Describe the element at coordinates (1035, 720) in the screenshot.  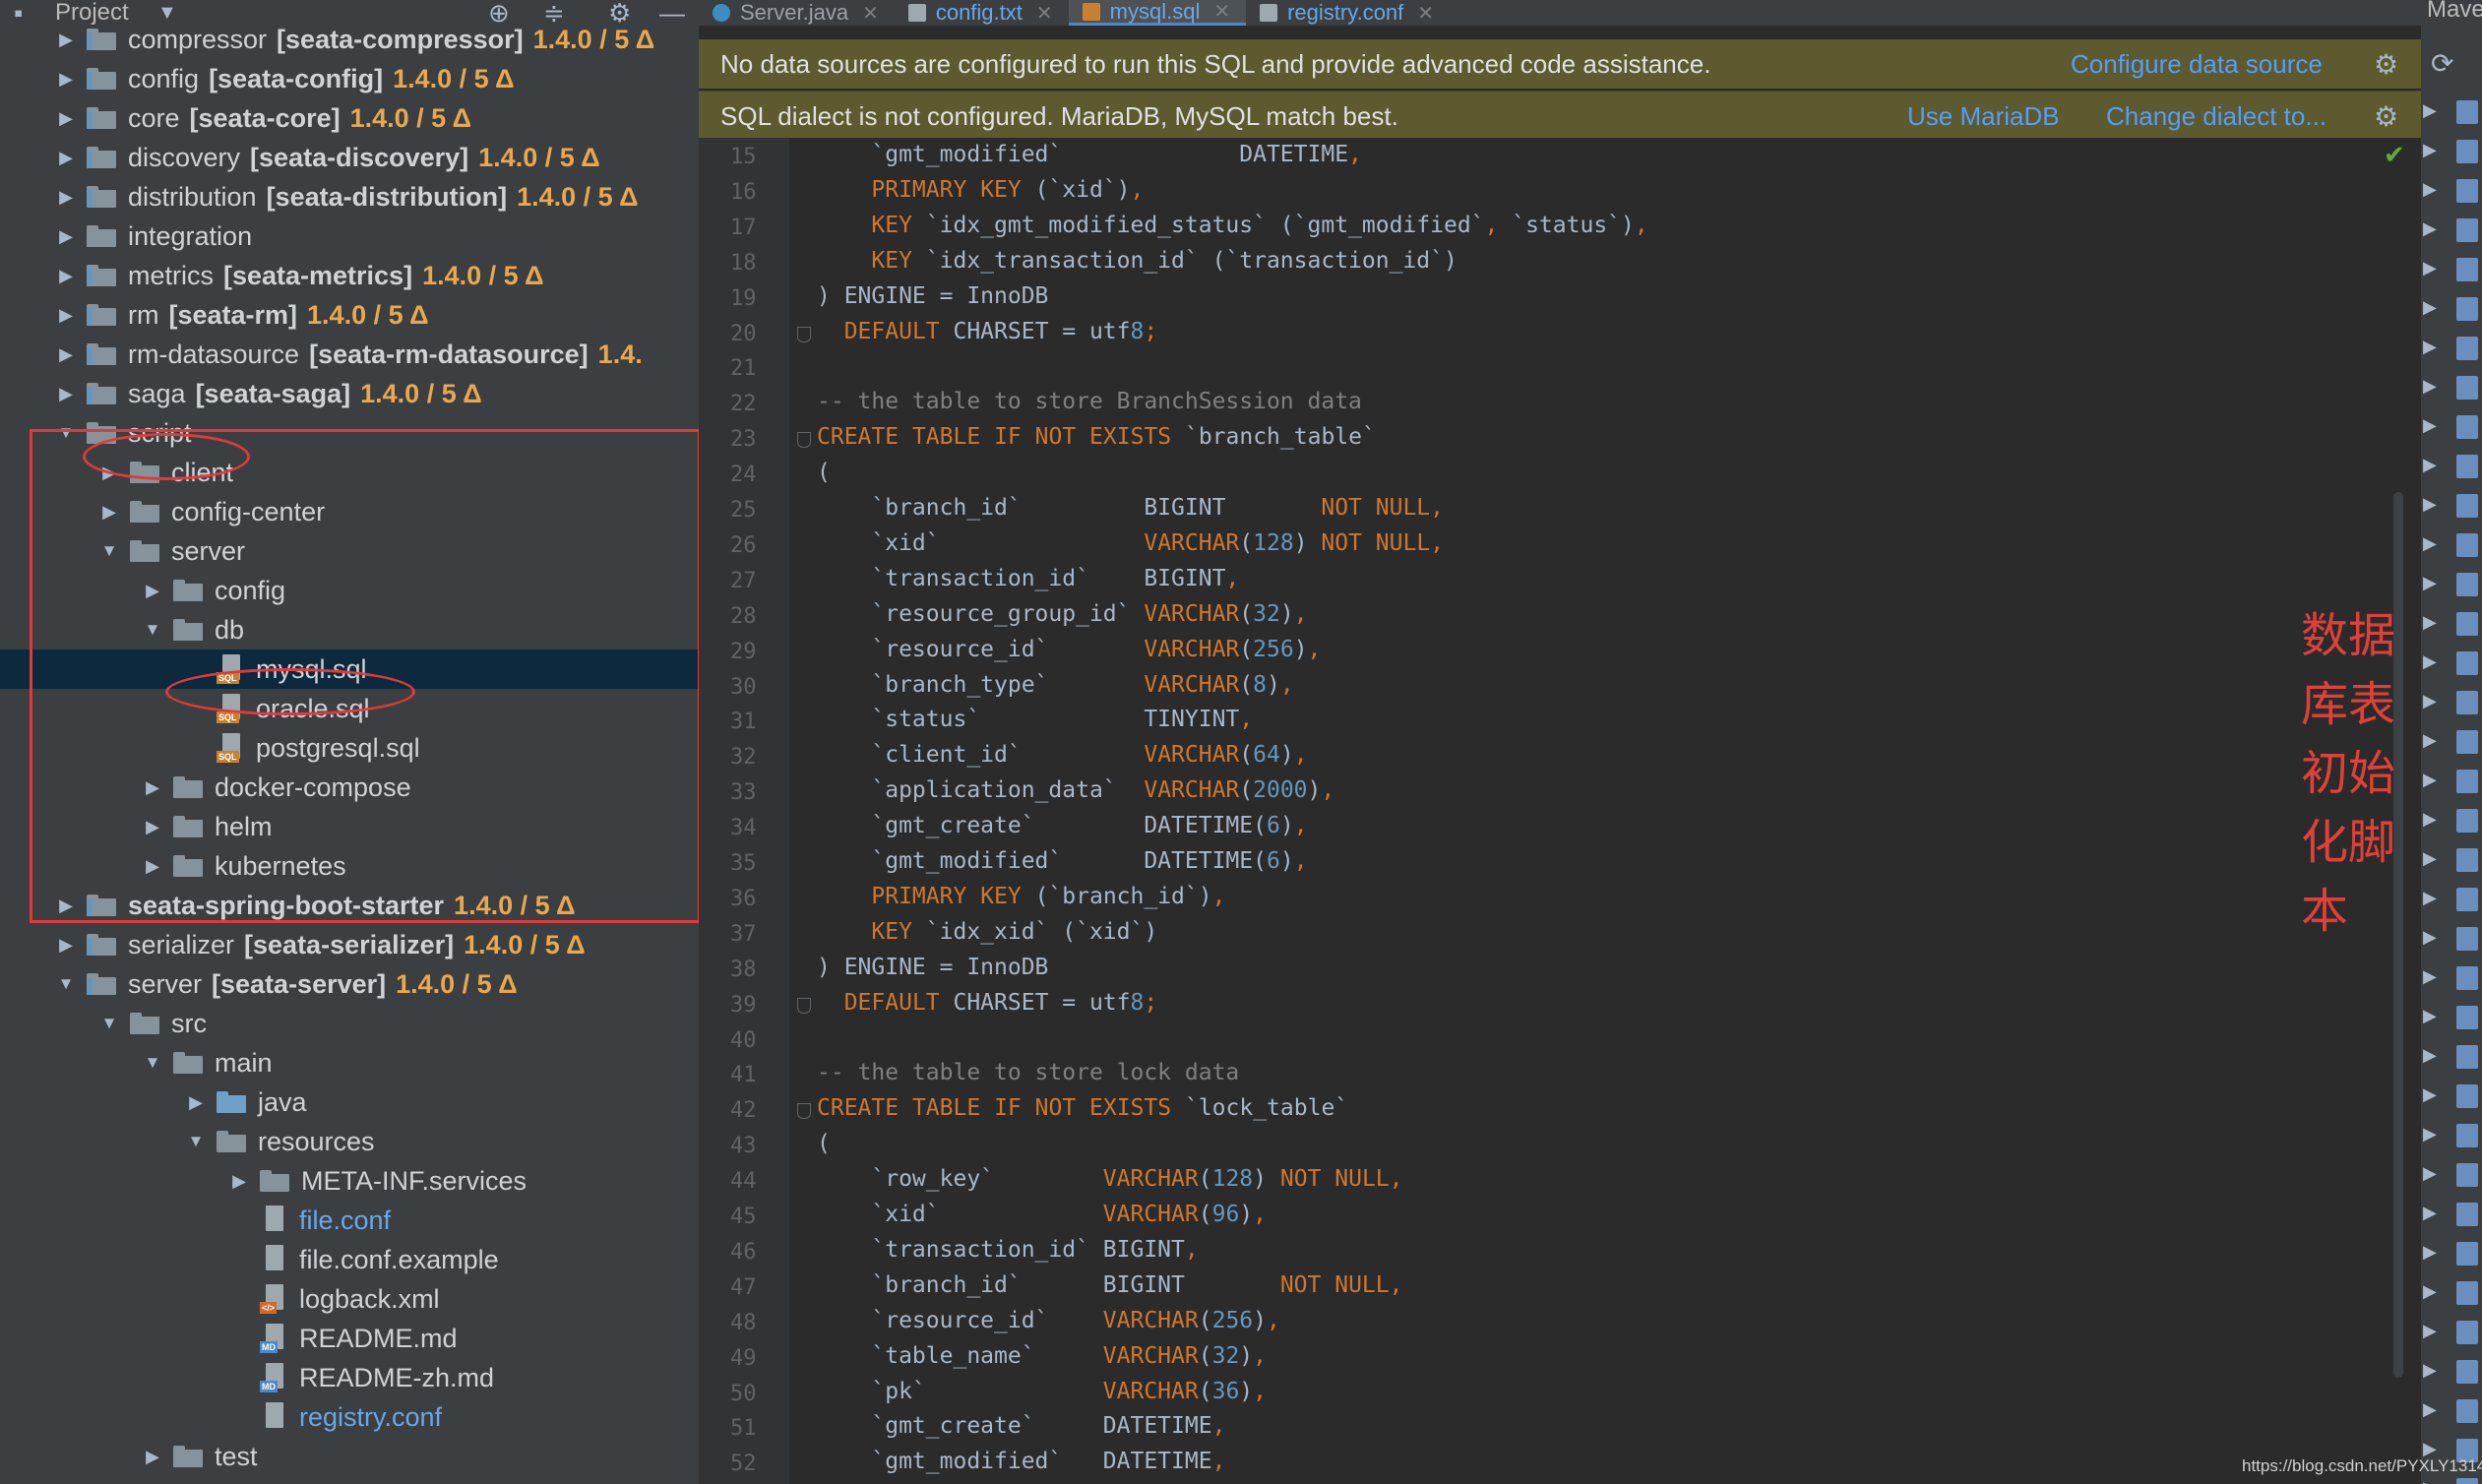
I see `code-line: `status` TINYINT,` at that location.